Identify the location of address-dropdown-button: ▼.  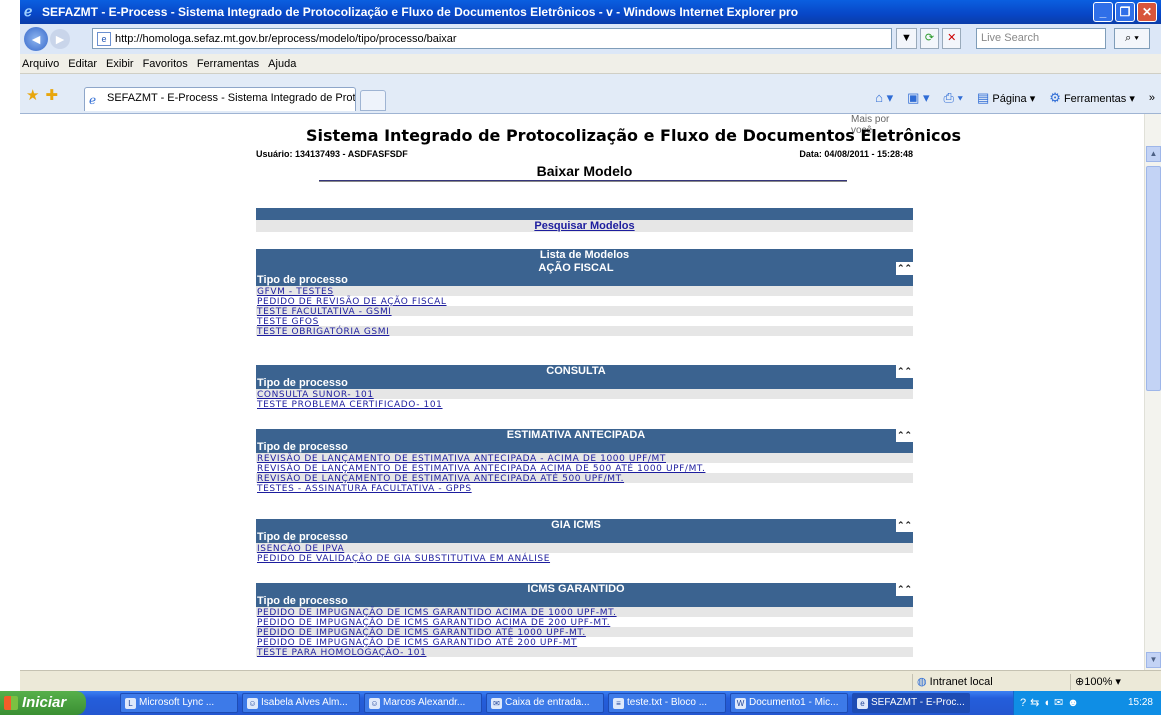
(906, 38).